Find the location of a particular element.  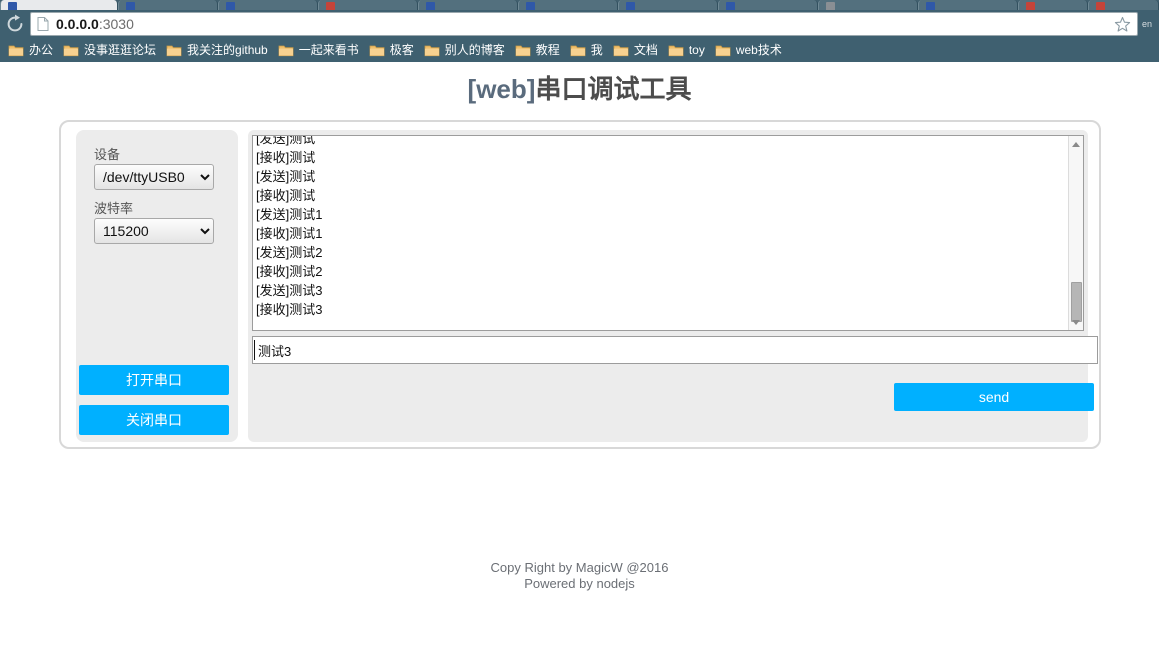

bookmark-item: 一起来看书 is located at coordinates (320, 50).